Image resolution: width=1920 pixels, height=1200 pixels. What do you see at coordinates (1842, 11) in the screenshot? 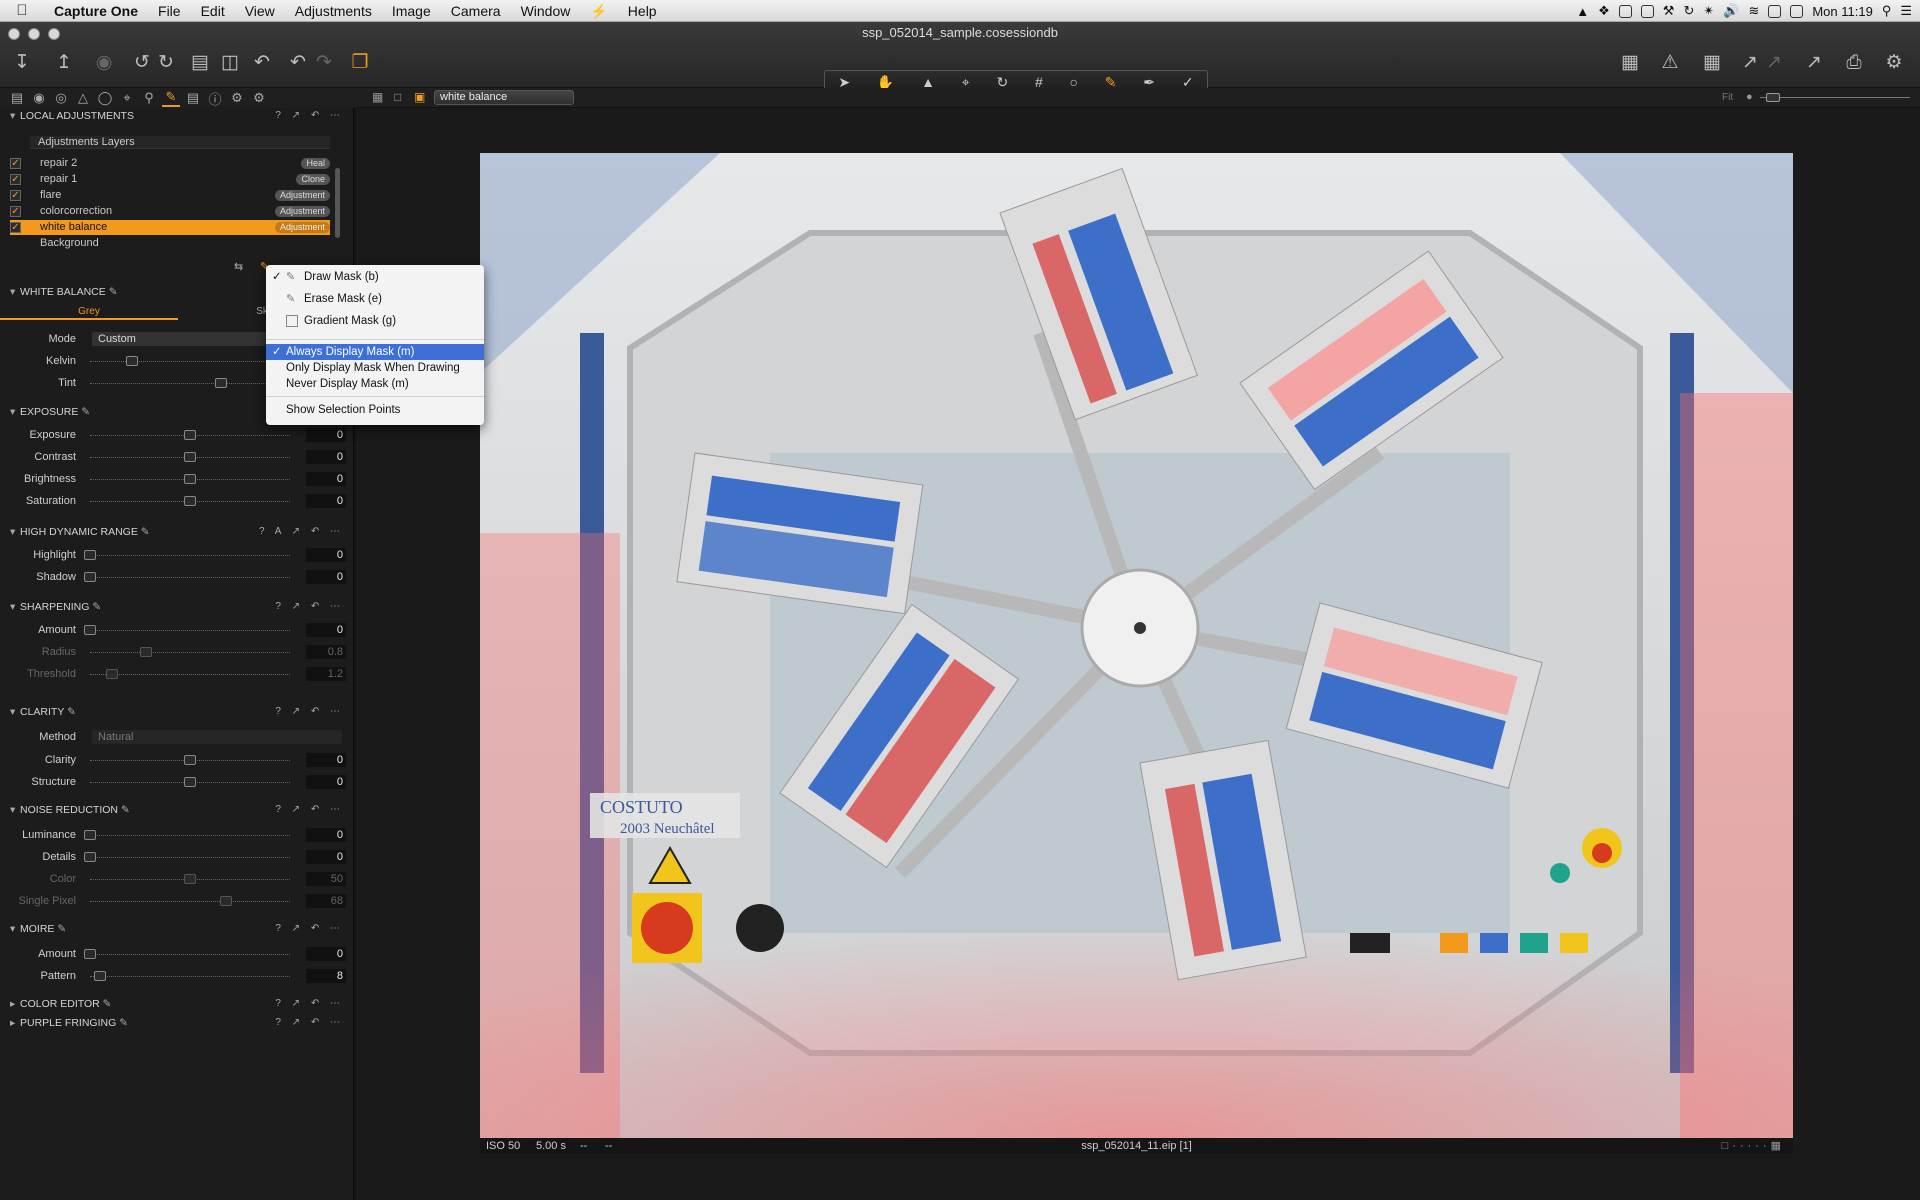
I see `clock-text: Mon 11:19` at bounding box center [1842, 11].